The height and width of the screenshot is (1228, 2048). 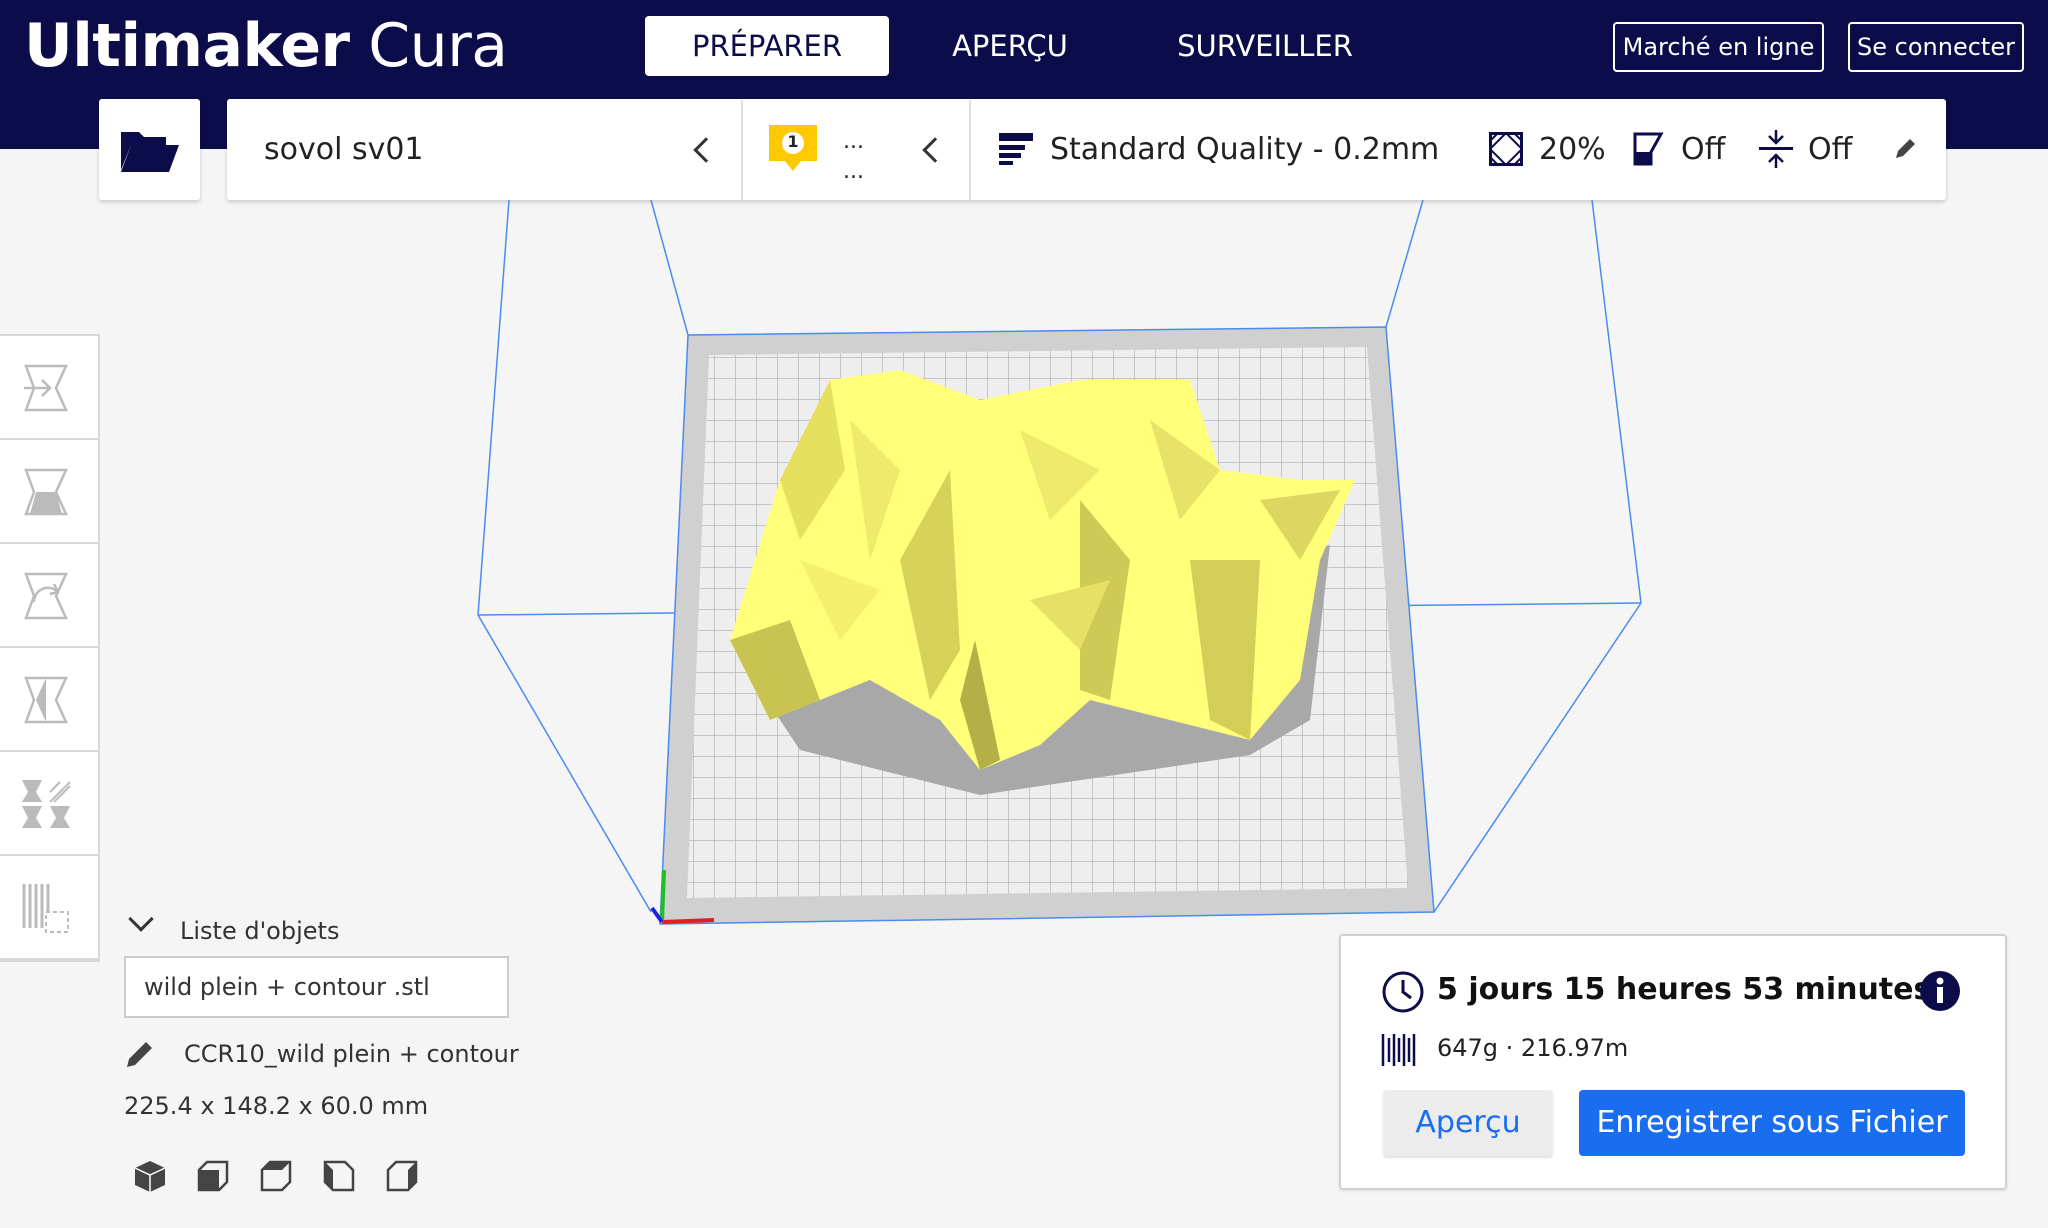 What do you see at coordinates (1936, 47) in the screenshot?
I see `signin-button: Se connecter` at bounding box center [1936, 47].